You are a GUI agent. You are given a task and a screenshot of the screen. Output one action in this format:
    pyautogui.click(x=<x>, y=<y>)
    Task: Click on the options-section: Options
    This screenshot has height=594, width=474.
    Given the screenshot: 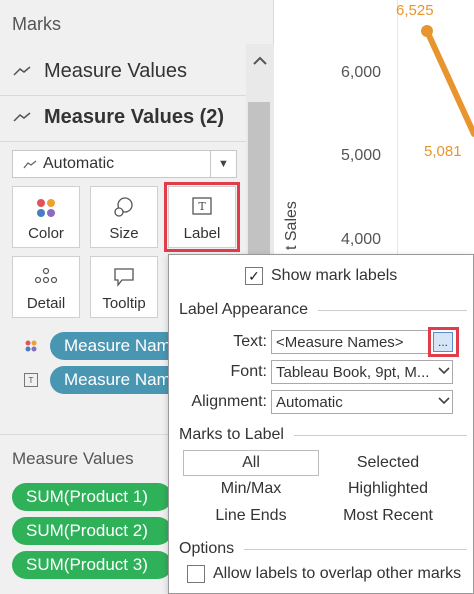 What is the action you would take?
    pyautogui.click(x=323, y=549)
    